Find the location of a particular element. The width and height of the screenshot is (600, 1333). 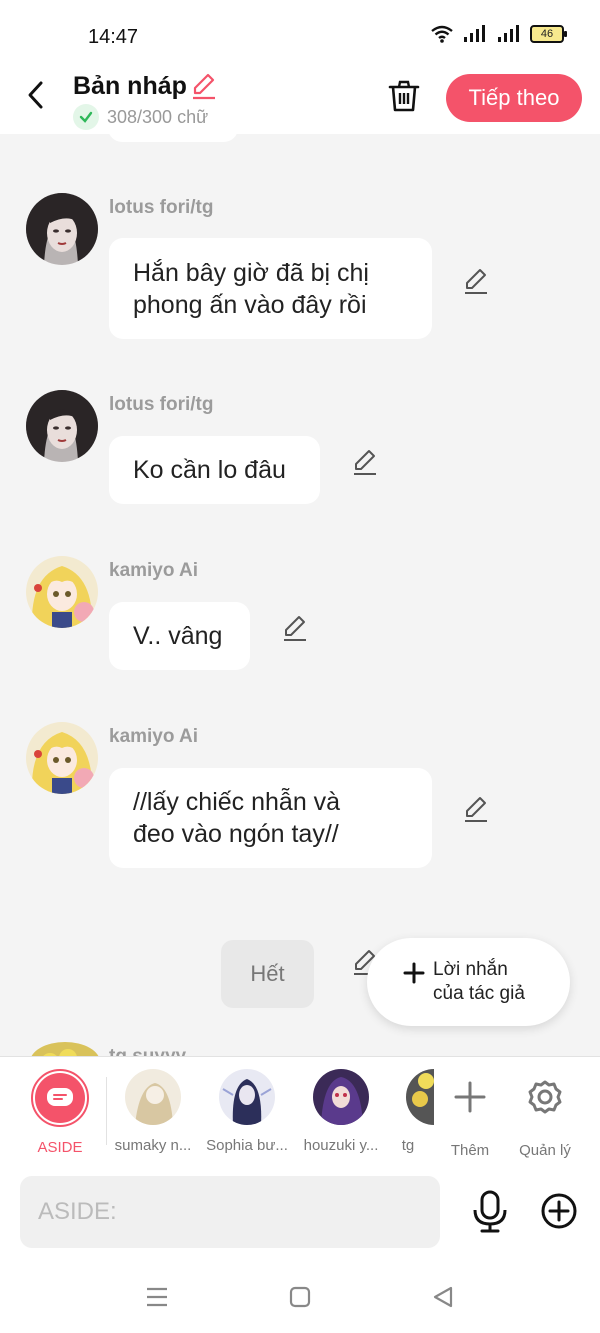

gear-icon is located at coordinates (545, 1097).